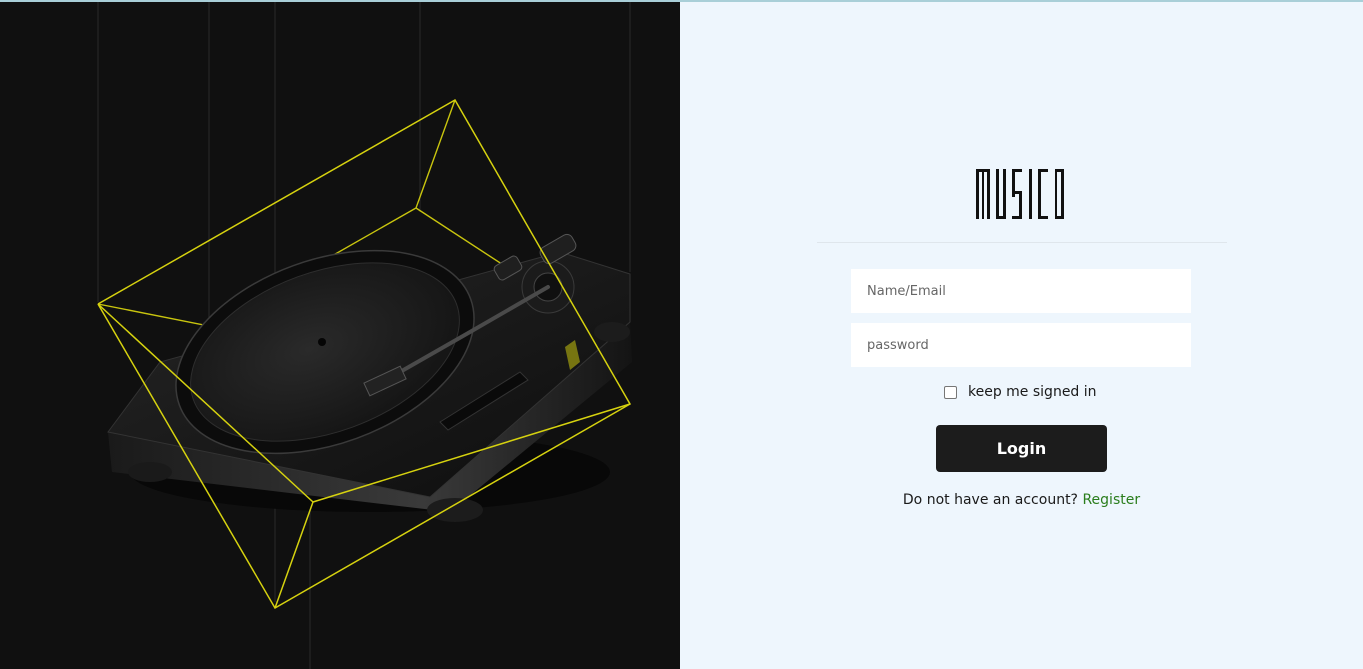 This screenshot has height=669, width=1363. I want to click on login-button: Login, so click(1021, 448).